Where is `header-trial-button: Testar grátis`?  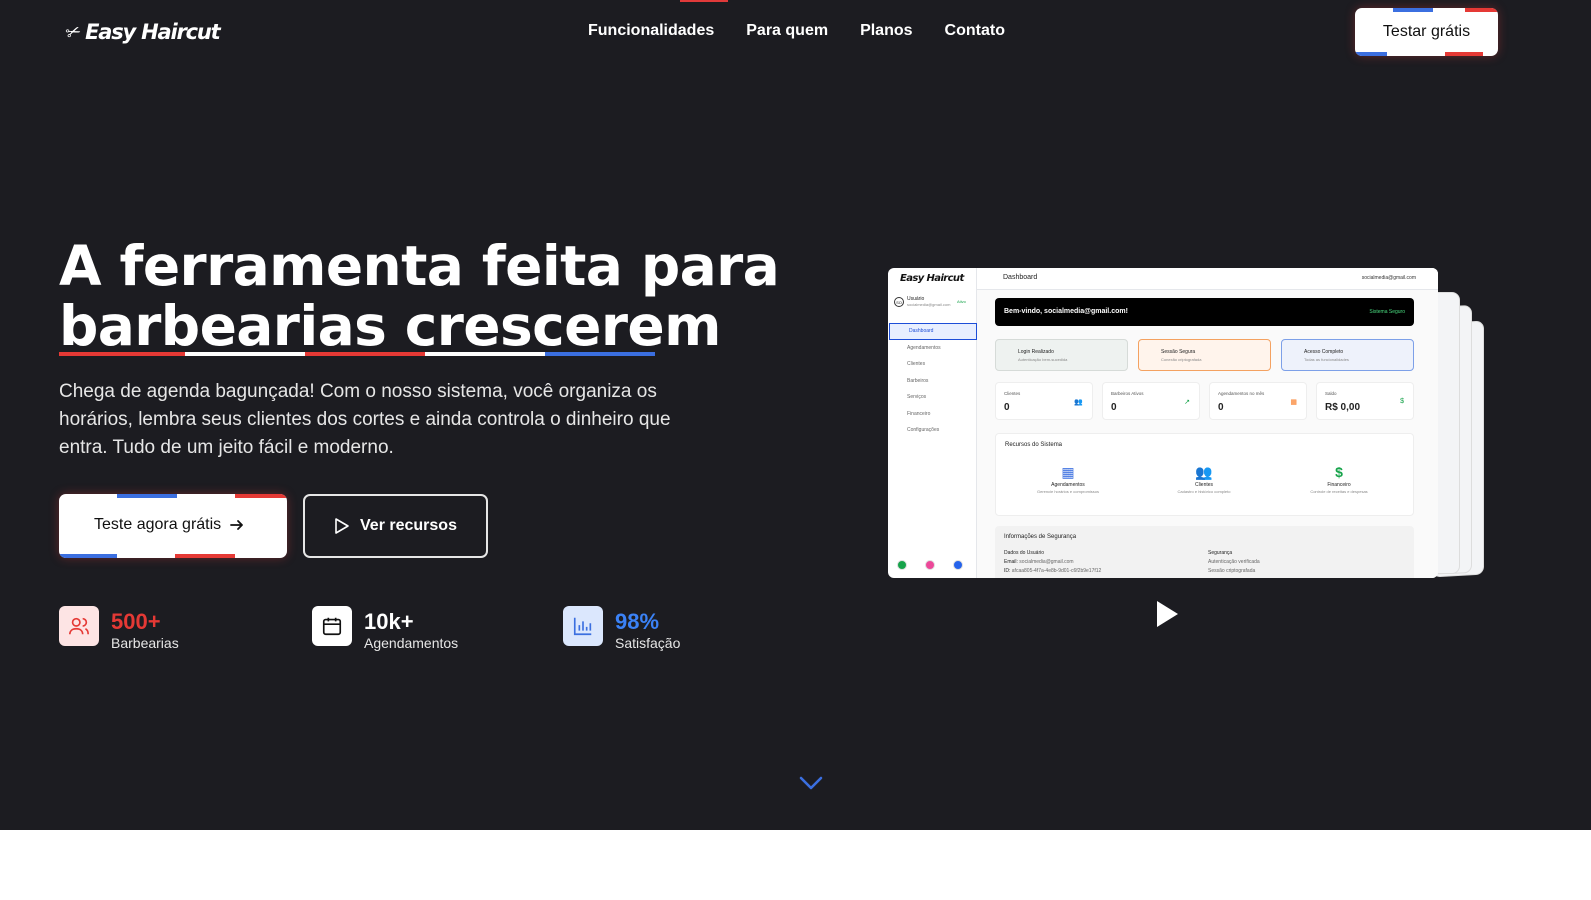 header-trial-button: Testar grátis is located at coordinates (1426, 32).